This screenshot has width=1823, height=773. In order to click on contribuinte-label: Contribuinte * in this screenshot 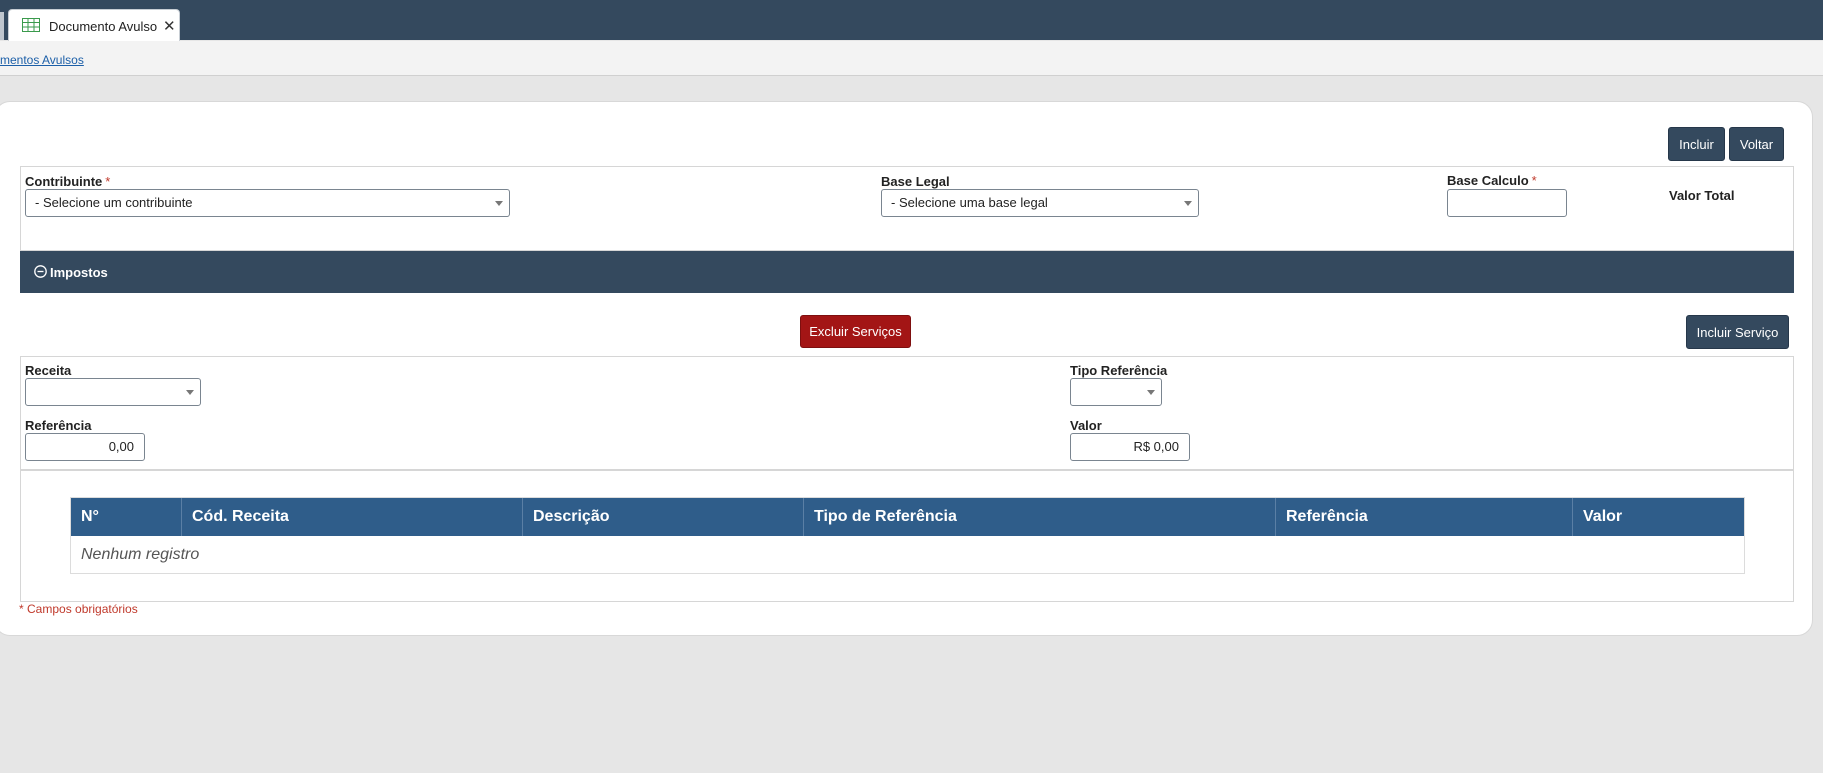, I will do `click(68, 181)`.